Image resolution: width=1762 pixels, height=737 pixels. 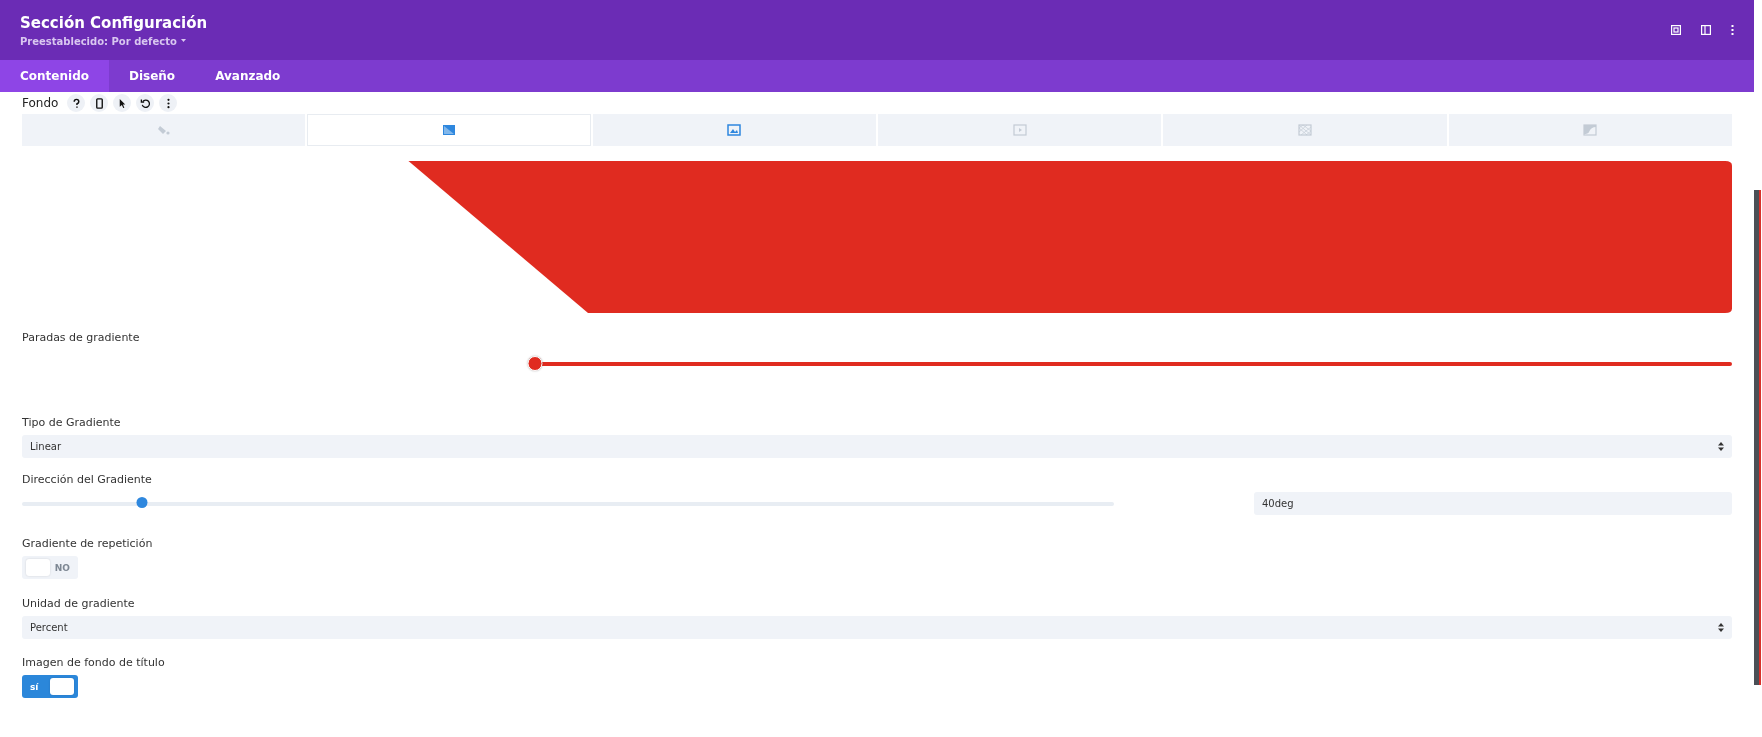 What do you see at coordinates (163, 130) in the screenshot?
I see `paint-bucket-icon` at bounding box center [163, 130].